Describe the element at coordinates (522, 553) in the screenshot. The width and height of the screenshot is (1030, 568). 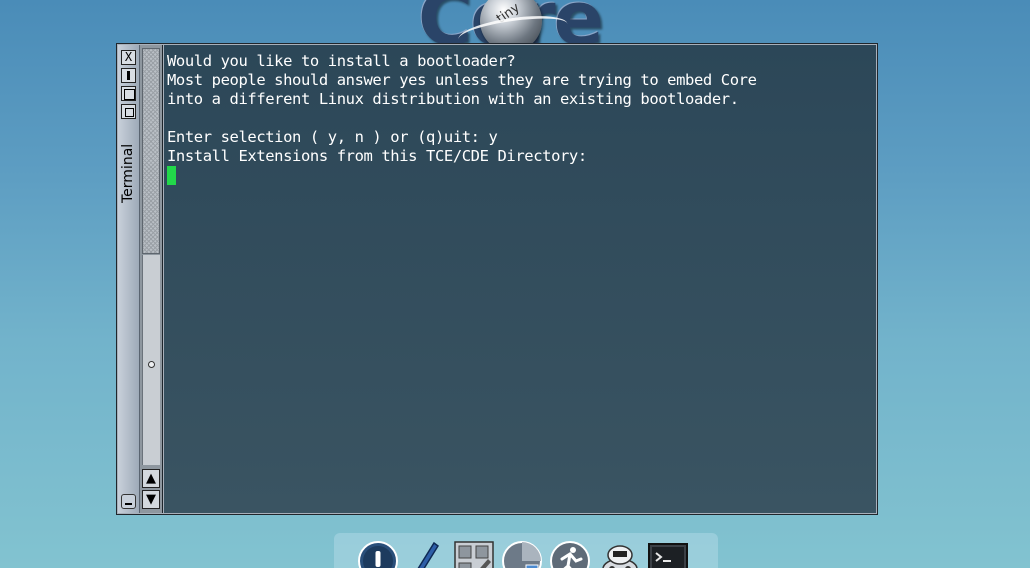
I see `control-panel-icon` at that location.